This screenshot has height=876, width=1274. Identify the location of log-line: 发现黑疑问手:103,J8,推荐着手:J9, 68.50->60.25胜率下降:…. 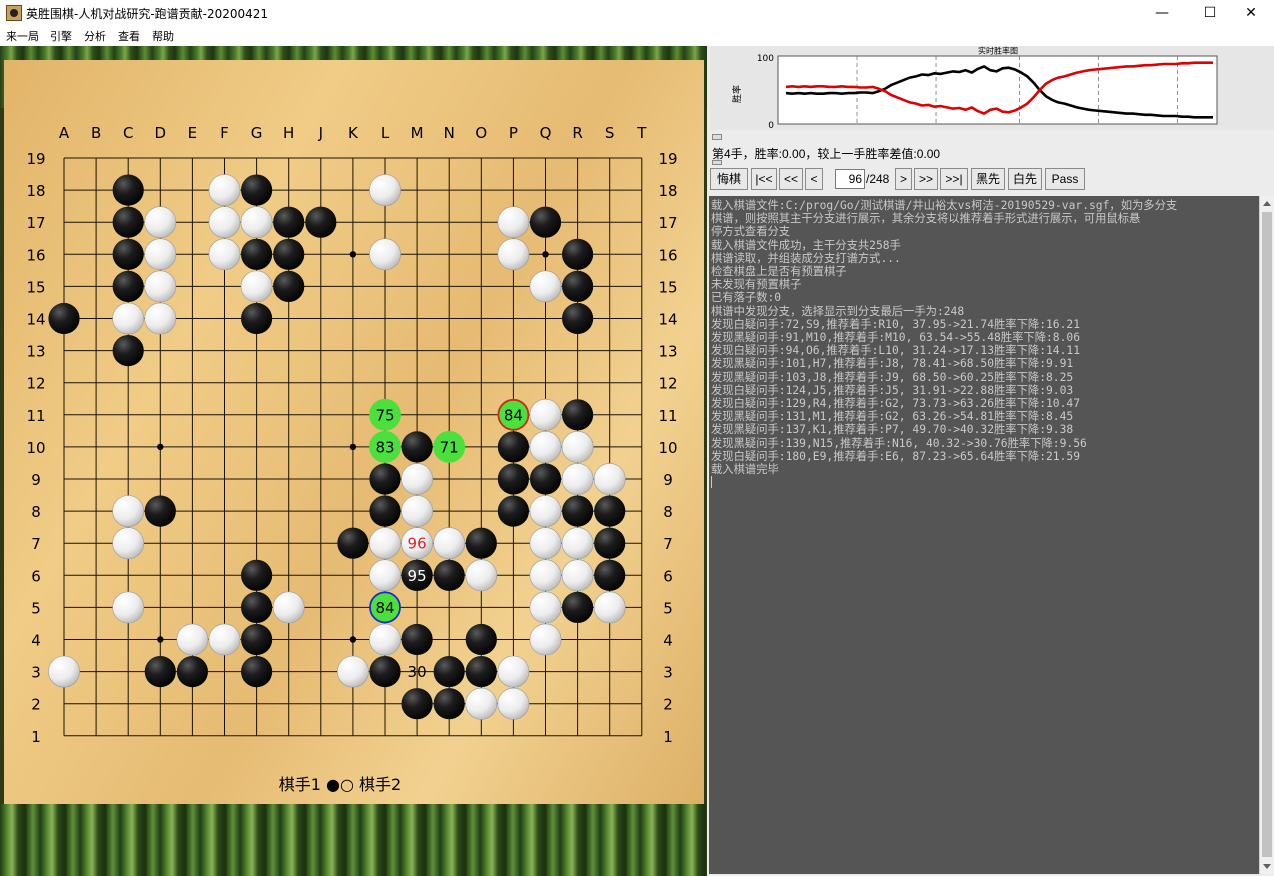
(892, 377).